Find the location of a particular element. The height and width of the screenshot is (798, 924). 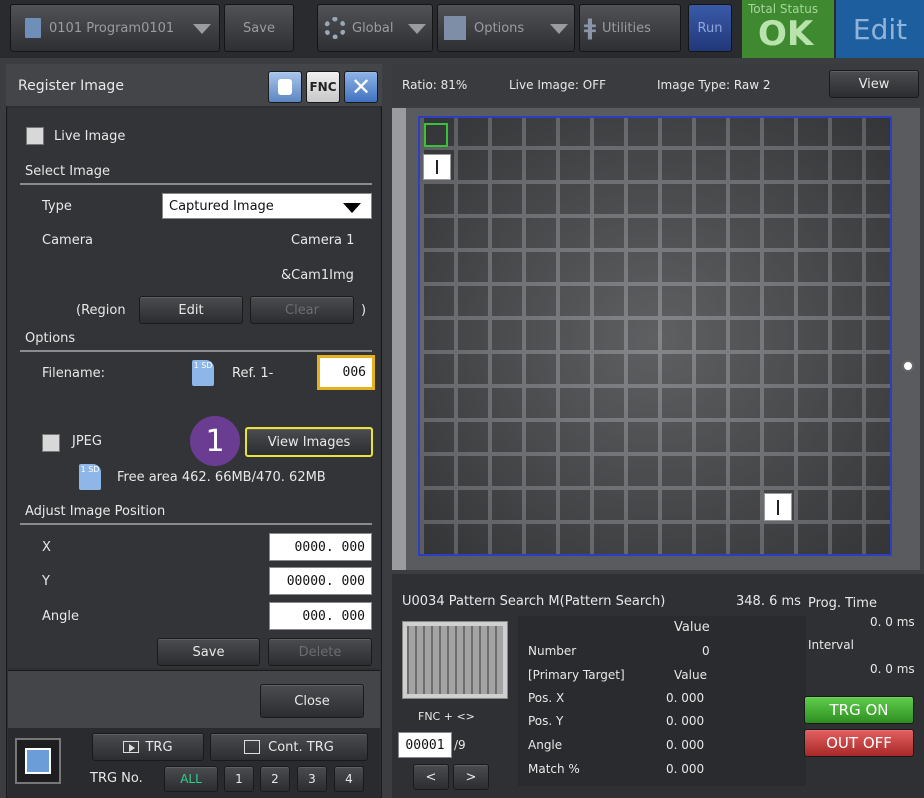

type-dropdown: Captured Image is located at coordinates (267, 206).